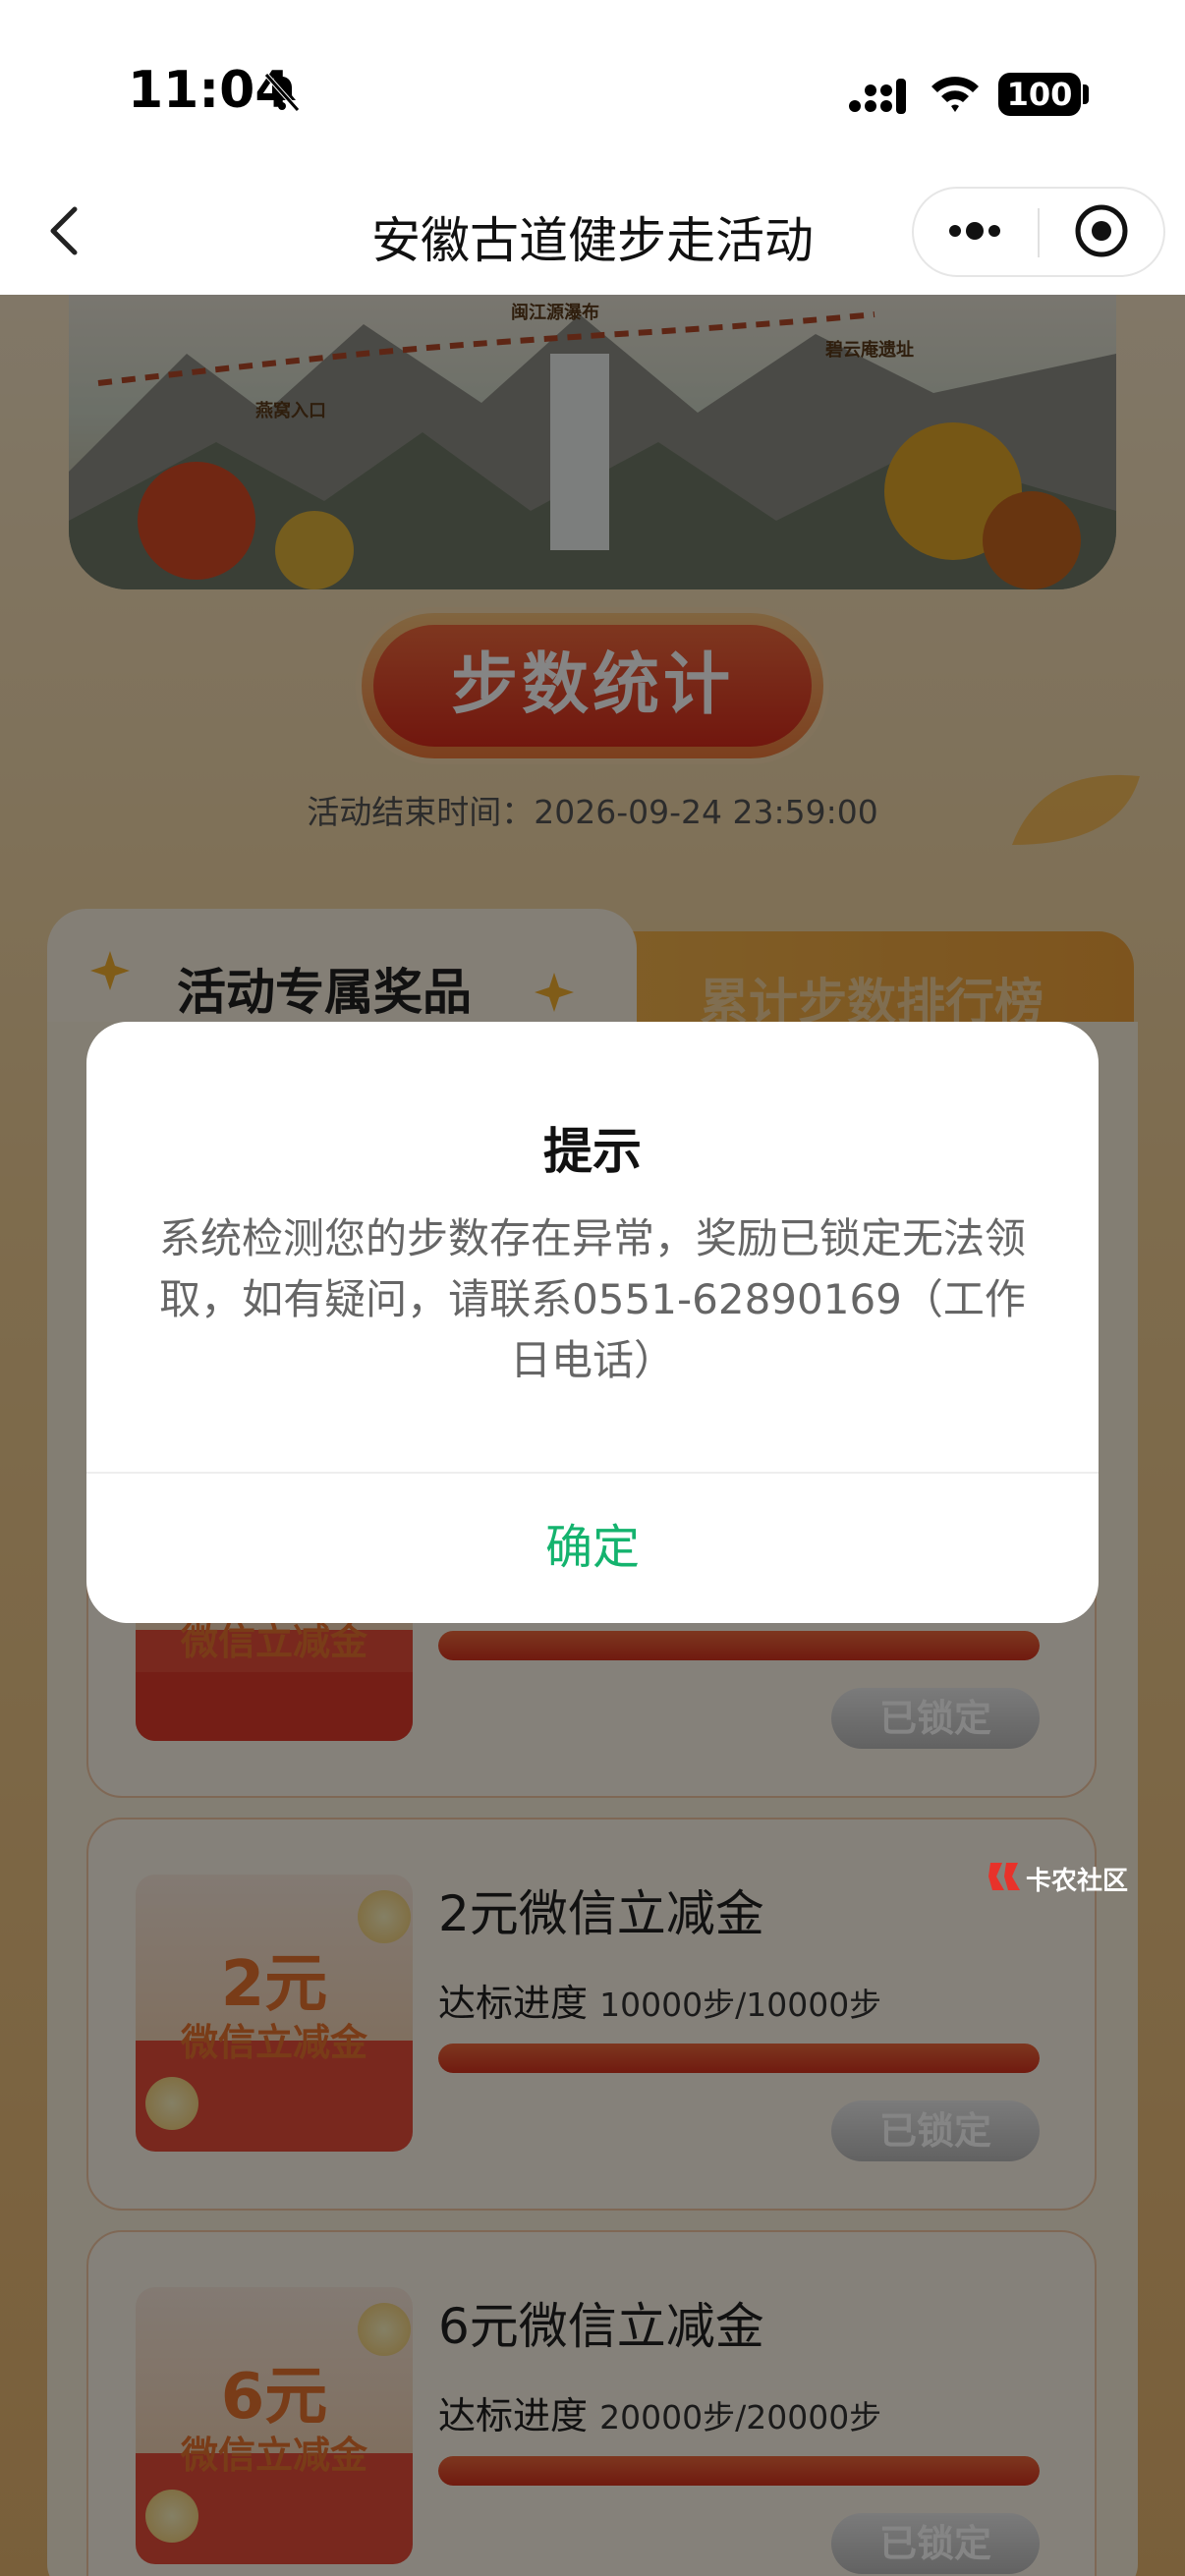 The image size is (1185, 2576). I want to click on capsule-divider, so click(1039, 232).